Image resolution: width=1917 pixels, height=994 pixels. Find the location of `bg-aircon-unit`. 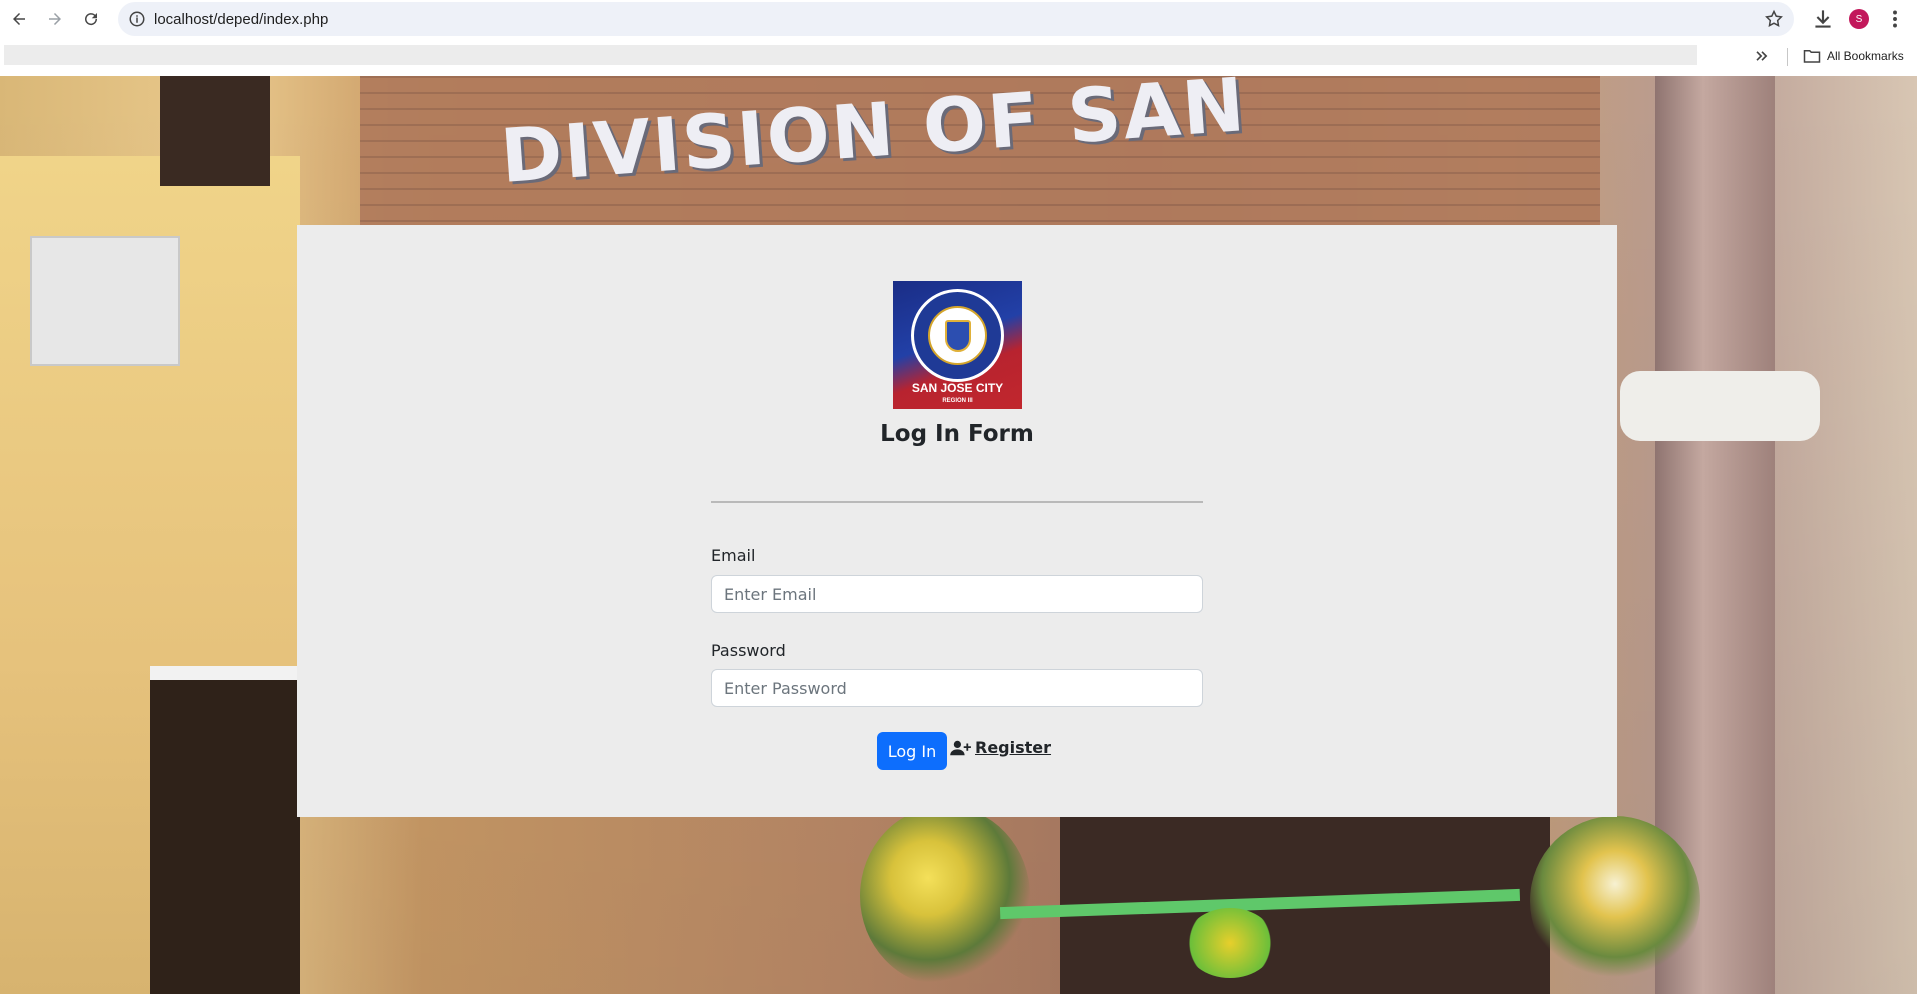

bg-aircon-unit is located at coordinates (105, 301).